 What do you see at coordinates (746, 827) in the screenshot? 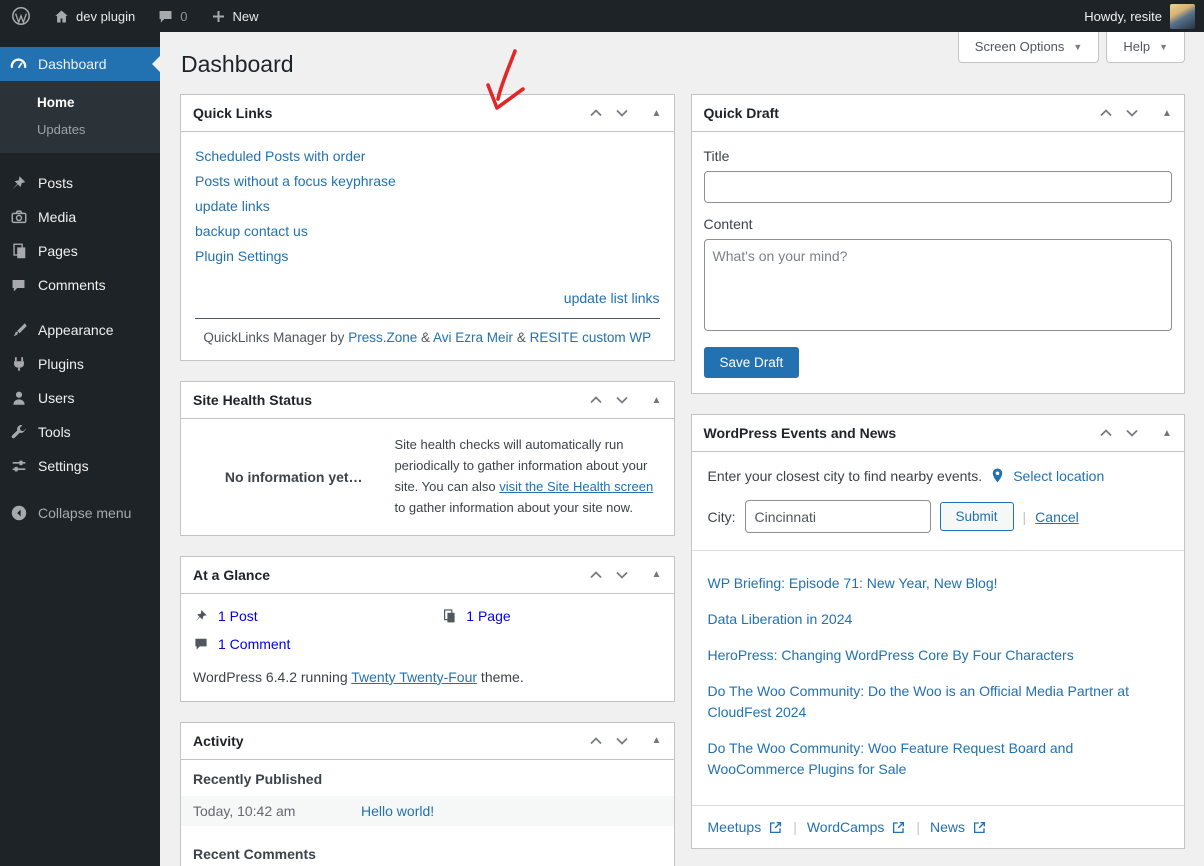
I see `meetups-link: Meetups` at bounding box center [746, 827].